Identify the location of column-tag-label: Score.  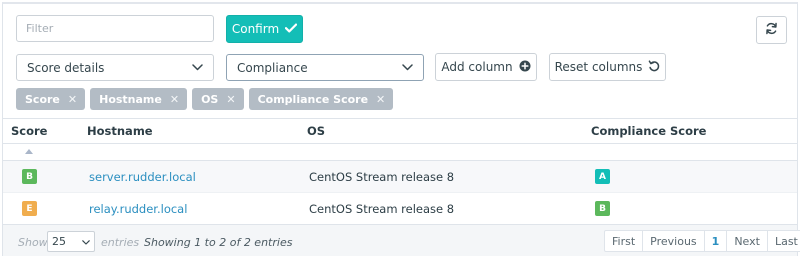
(42, 99).